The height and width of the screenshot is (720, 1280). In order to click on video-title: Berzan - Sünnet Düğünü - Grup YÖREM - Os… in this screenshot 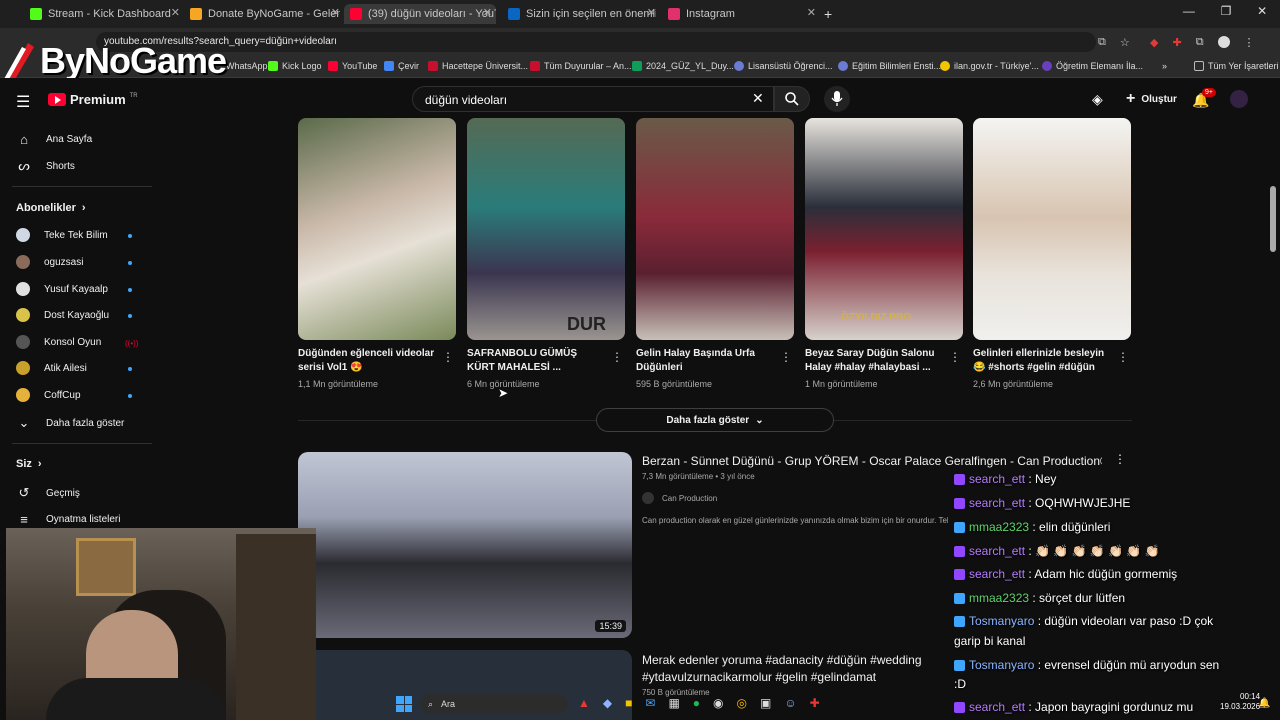, I will do `click(872, 461)`.